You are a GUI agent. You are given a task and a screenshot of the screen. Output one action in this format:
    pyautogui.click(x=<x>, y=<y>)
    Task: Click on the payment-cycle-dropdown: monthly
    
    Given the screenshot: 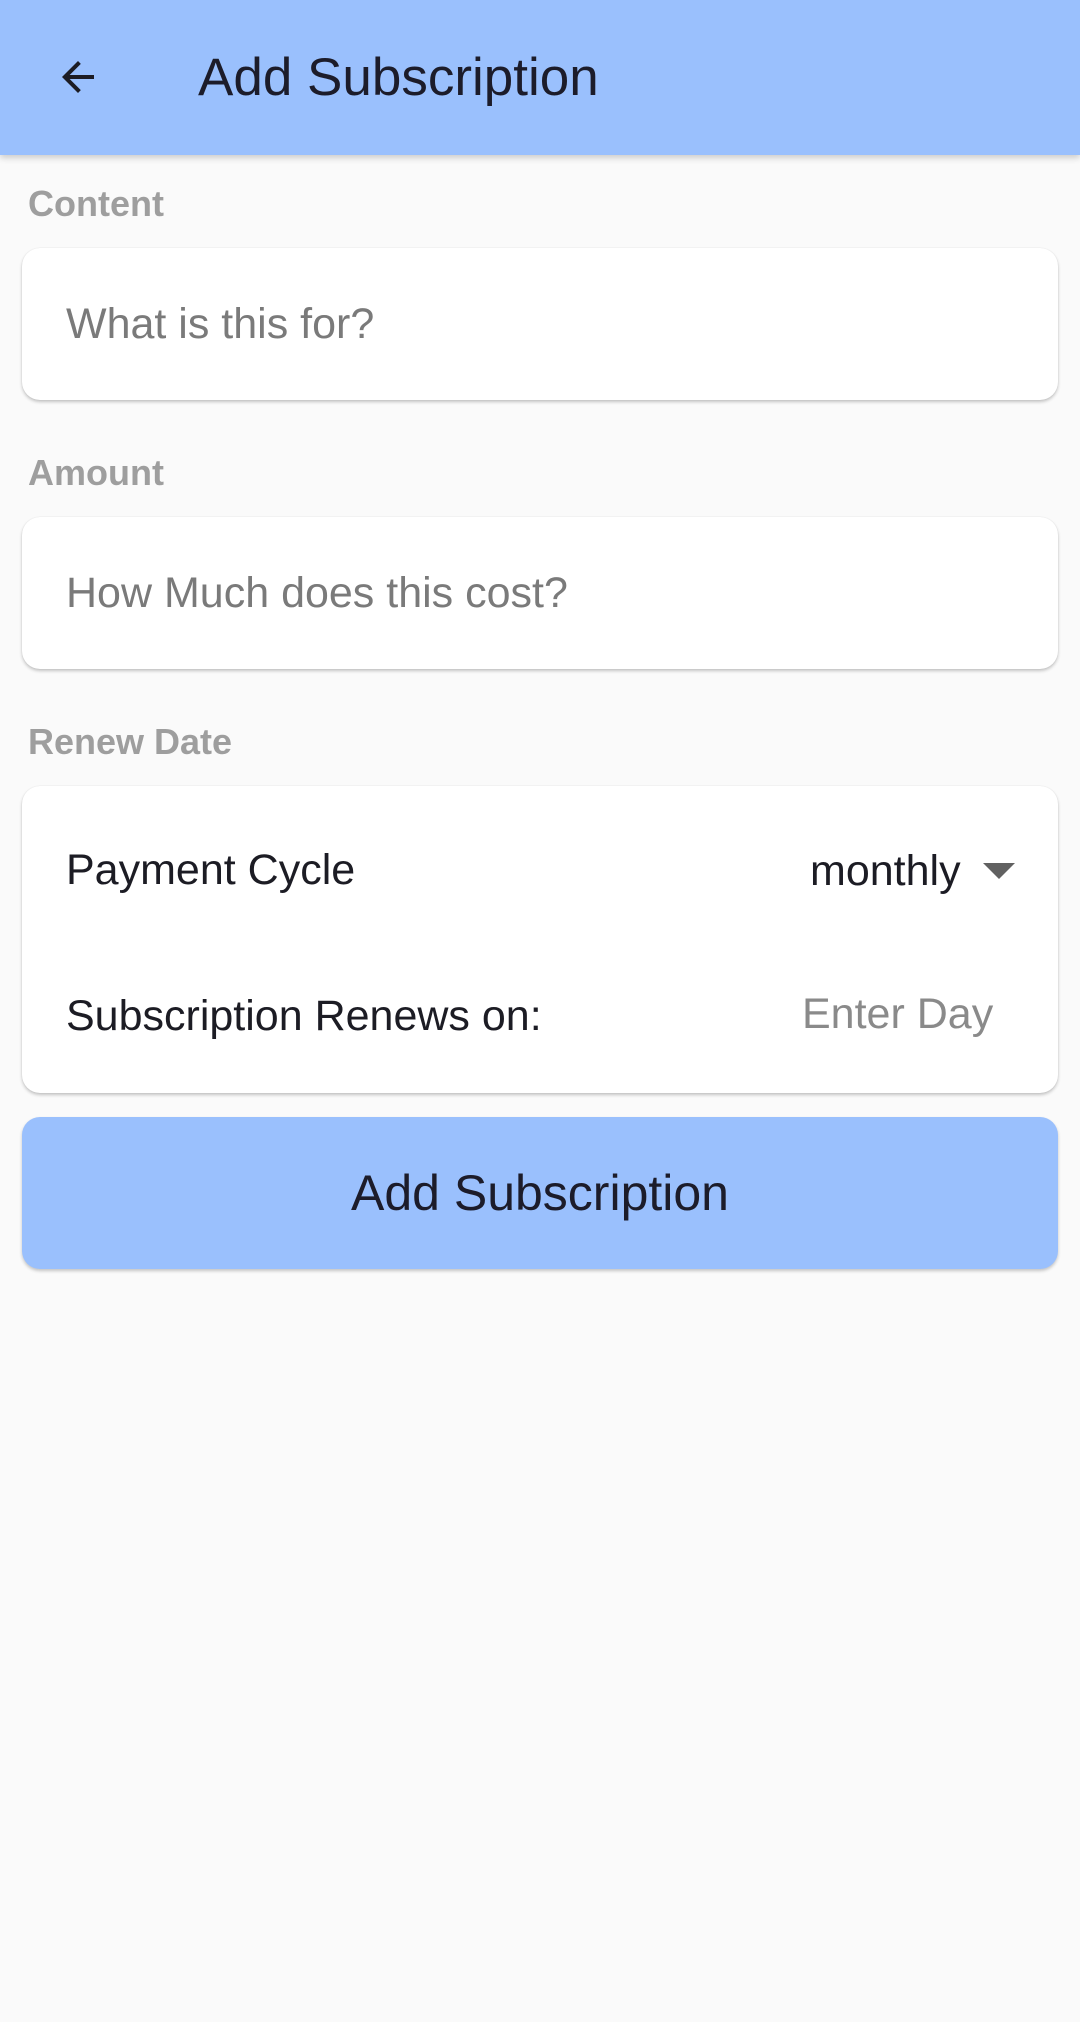 What is the action you would take?
    pyautogui.click(x=908, y=871)
    